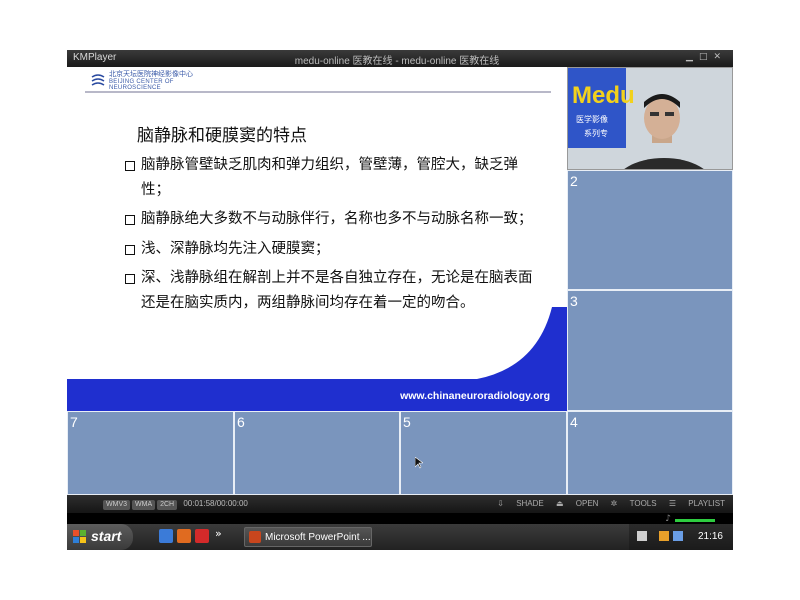  What do you see at coordinates (218, 533) in the screenshot?
I see `quick-launch-overflow: »` at bounding box center [218, 533].